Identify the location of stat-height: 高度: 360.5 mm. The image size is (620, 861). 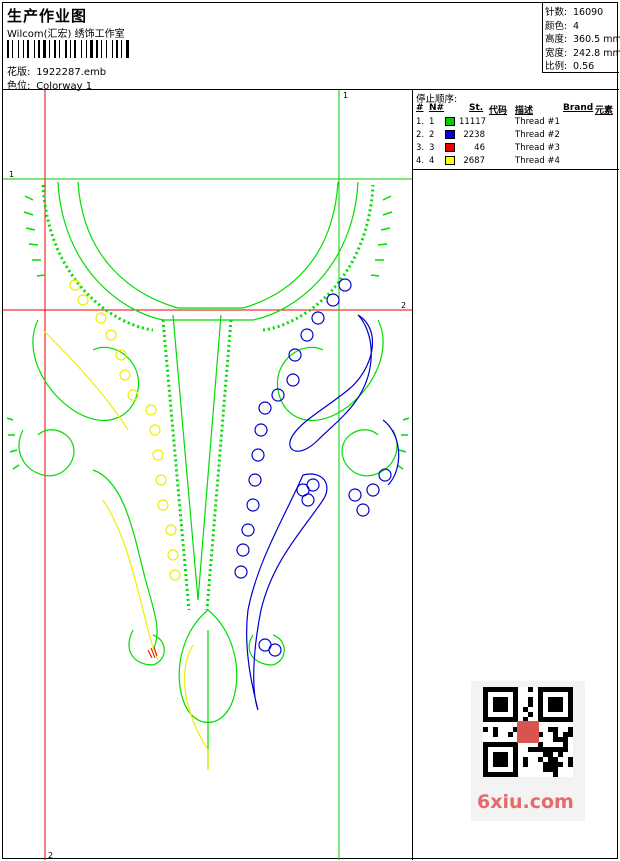
(582, 39).